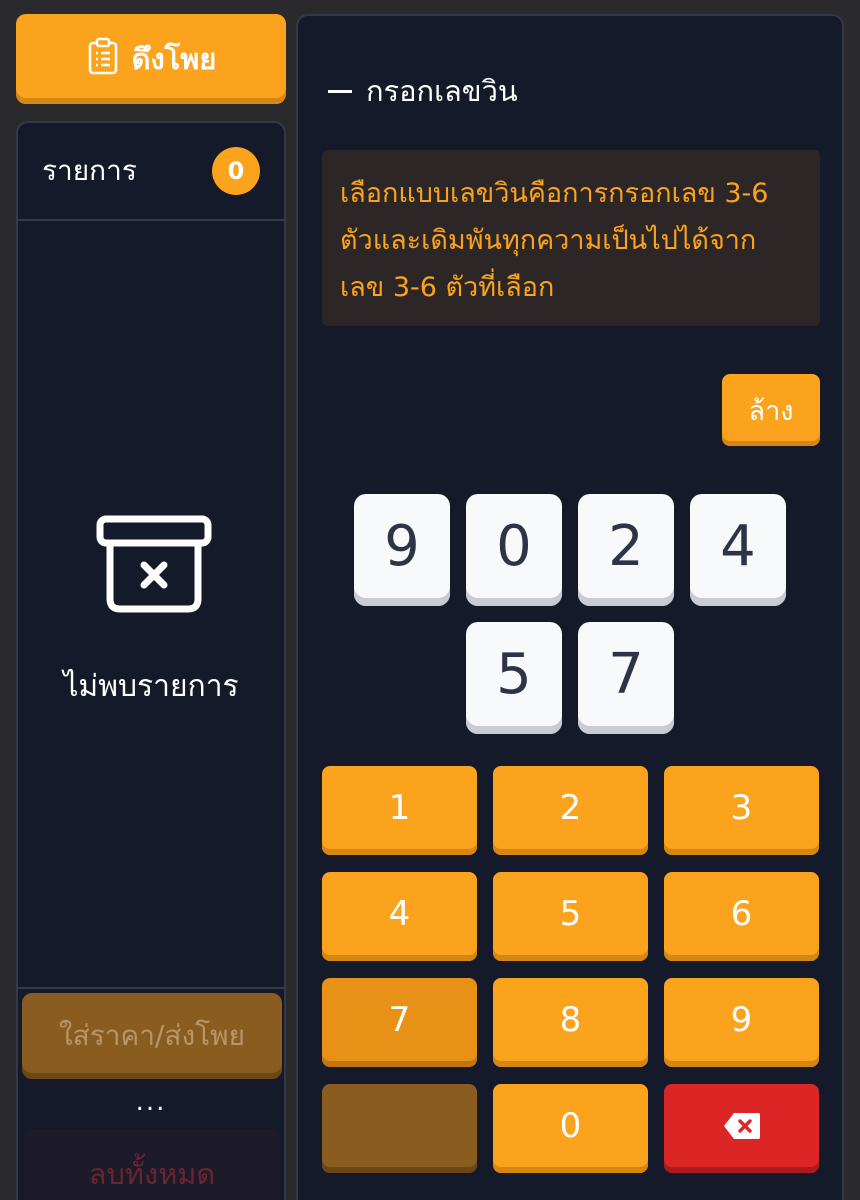 The height and width of the screenshot is (1200, 860). Describe the element at coordinates (570, 1022) in the screenshot. I see `keypad-key-8: 8` at that location.